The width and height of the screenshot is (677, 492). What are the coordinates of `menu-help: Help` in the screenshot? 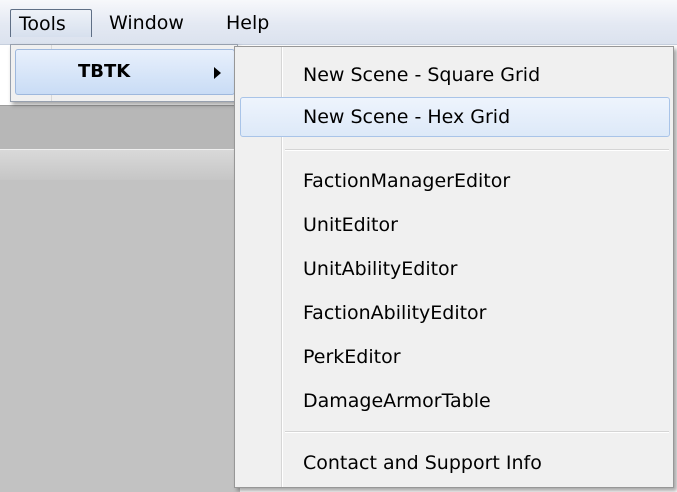 It's located at (247, 23).